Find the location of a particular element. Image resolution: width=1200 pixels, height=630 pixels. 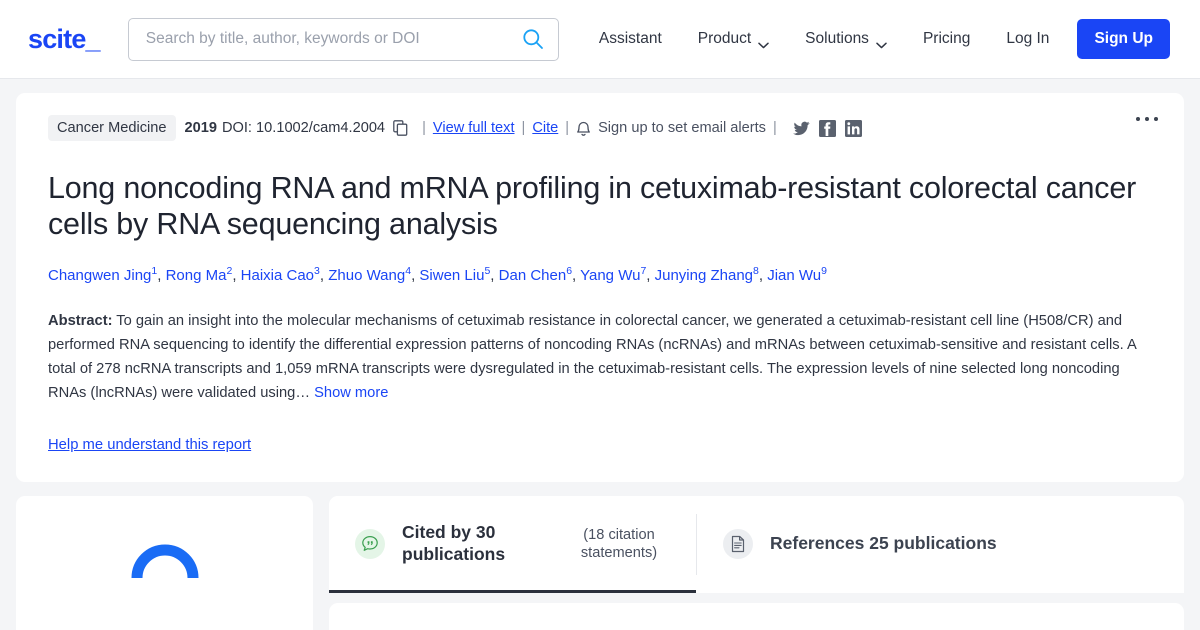

tab-references: References 25 publications is located at coordinates (858, 544).